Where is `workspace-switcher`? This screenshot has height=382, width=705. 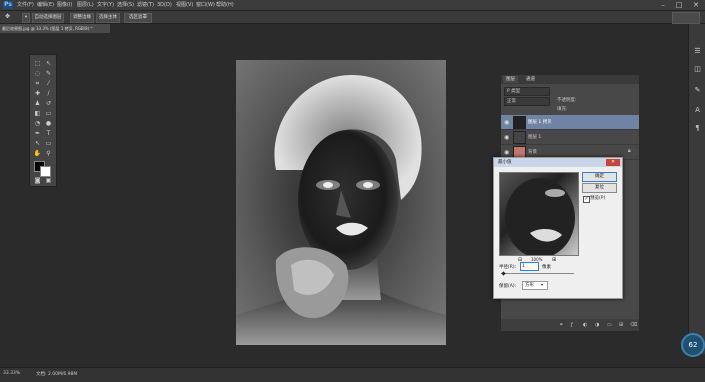
workspace-switcher is located at coordinates (686, 18).